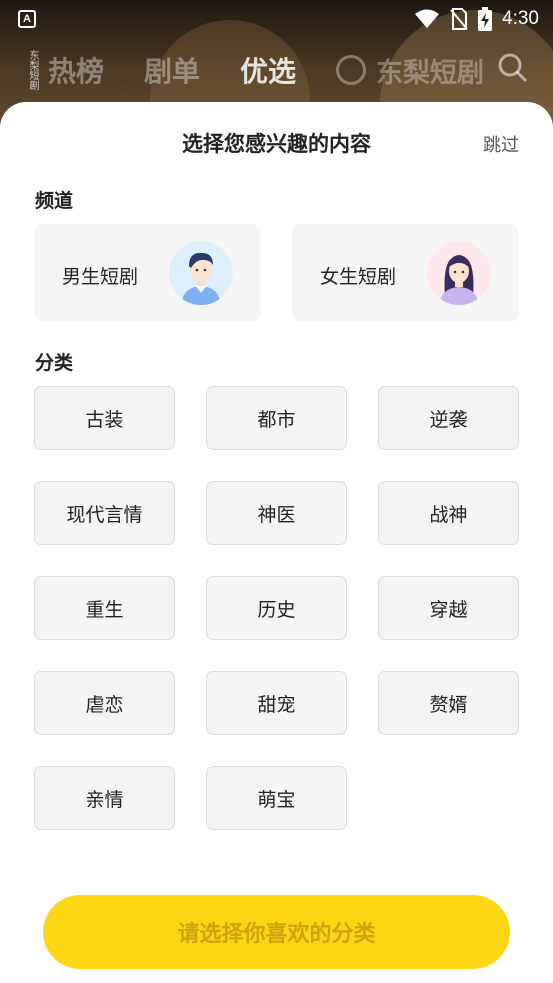  I want to click on channel-section-label: 频道, so click(54, 201).